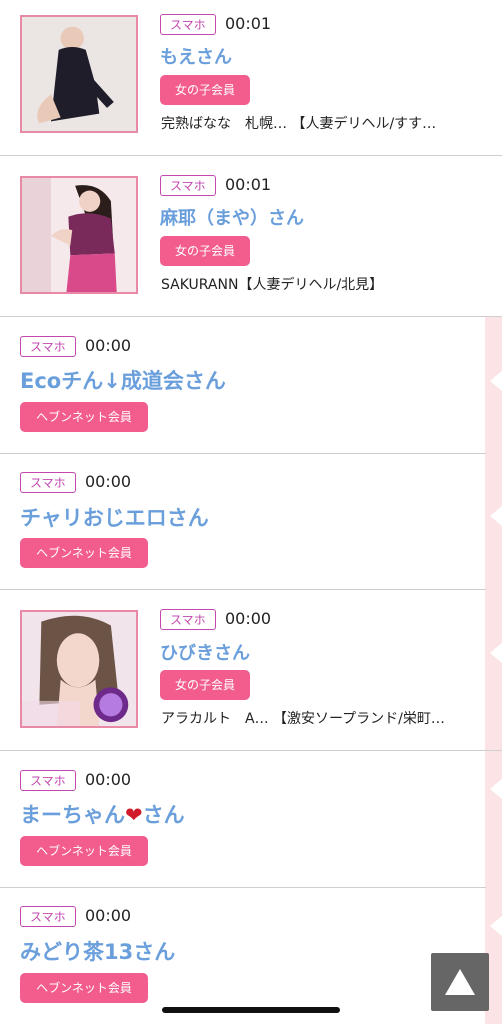 Image resolution: width=502 pixels, height=1024 pixels. I want to click on triangle-up-icon, so click(460, 982).